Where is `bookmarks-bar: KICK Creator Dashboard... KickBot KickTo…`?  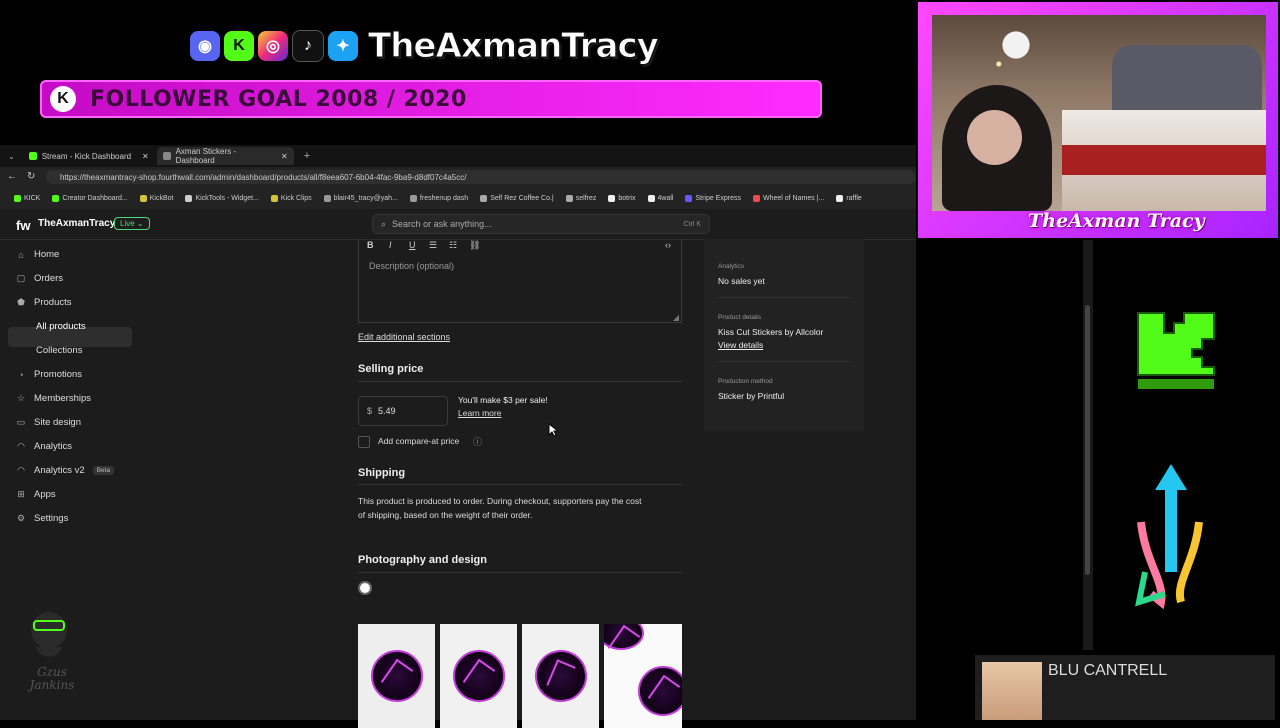 bookmarks-bar: KICK Creator Dashboard... KickBot KickTo… is located at coordinates (458, 198).